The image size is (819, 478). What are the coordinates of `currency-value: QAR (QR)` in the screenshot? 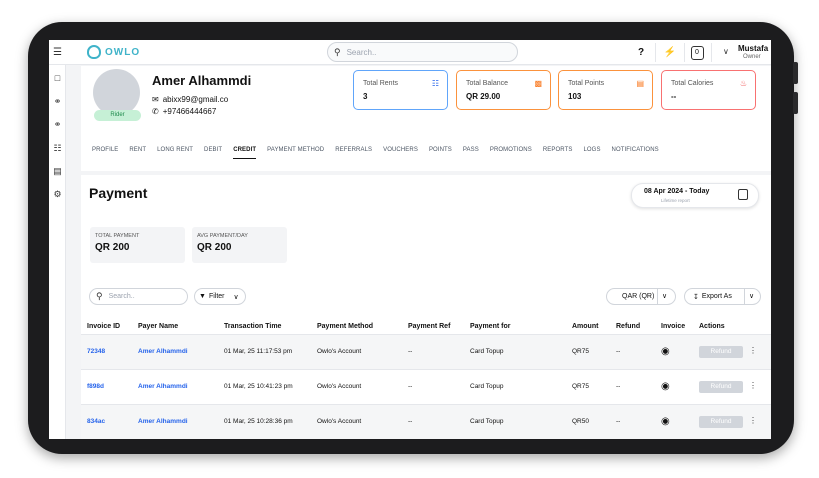 It's located at (638, 296).